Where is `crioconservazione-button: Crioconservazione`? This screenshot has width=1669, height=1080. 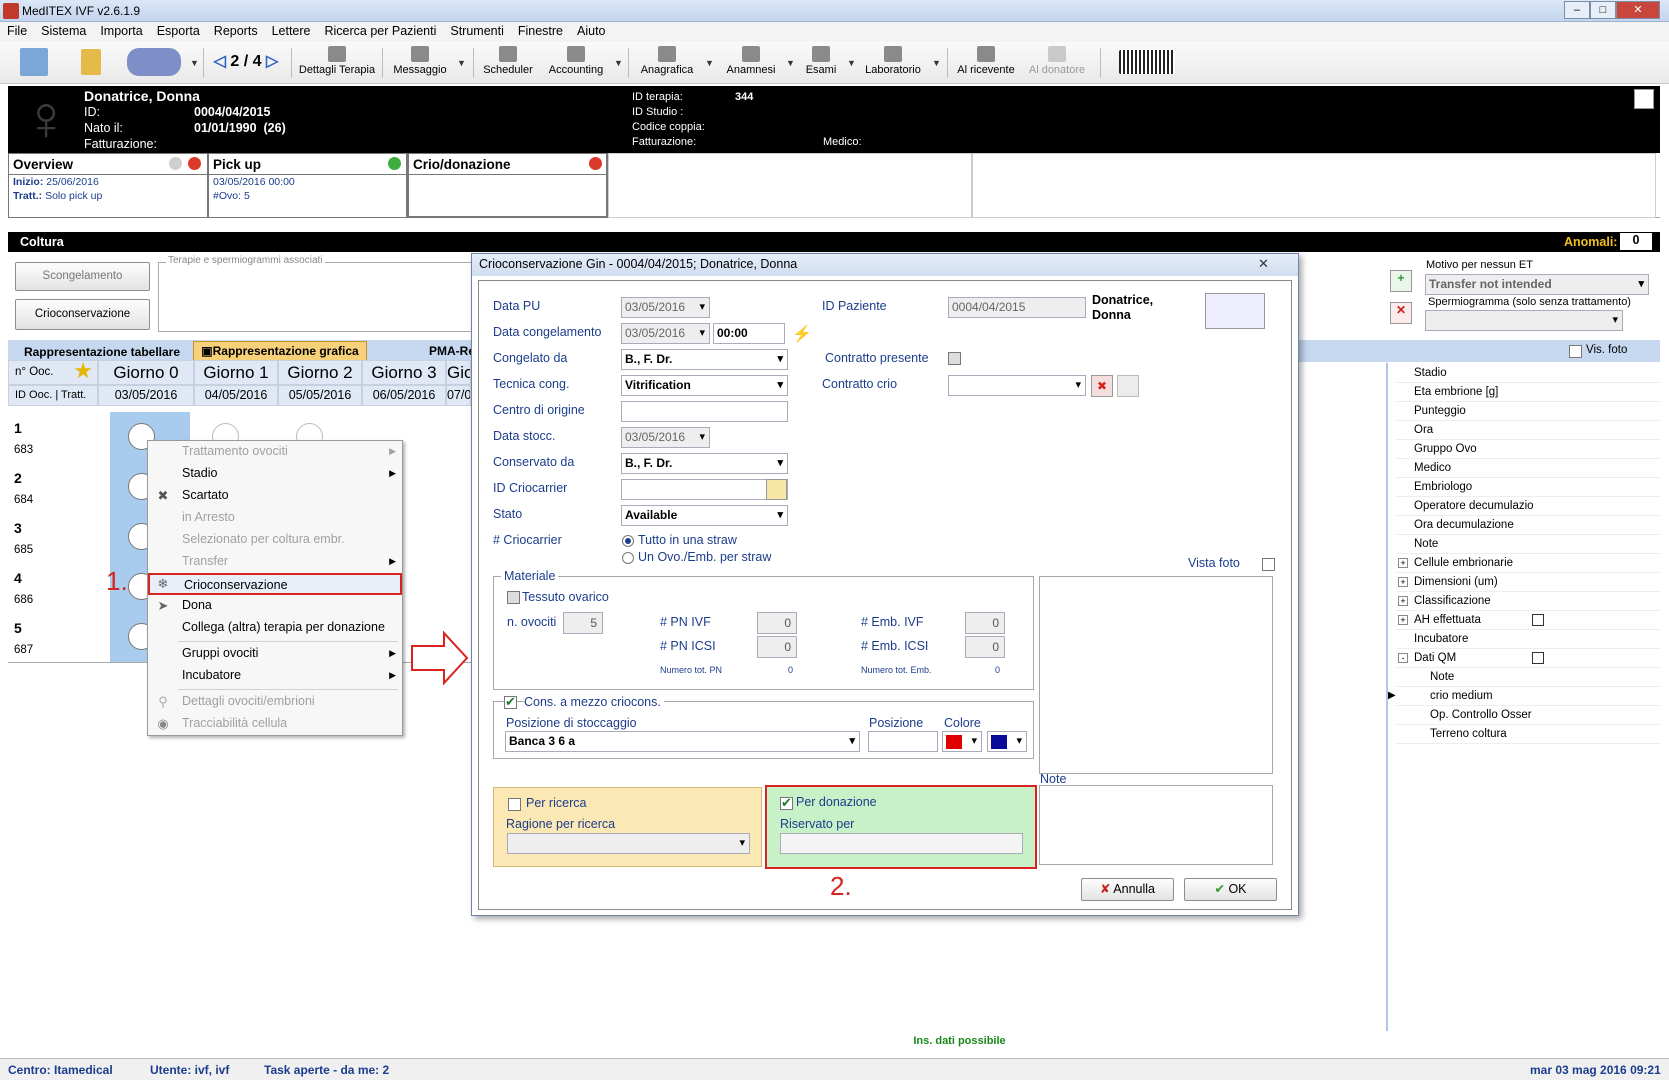 crioconservazione-button: Crioconservazione is located at coordinates (82, 314).